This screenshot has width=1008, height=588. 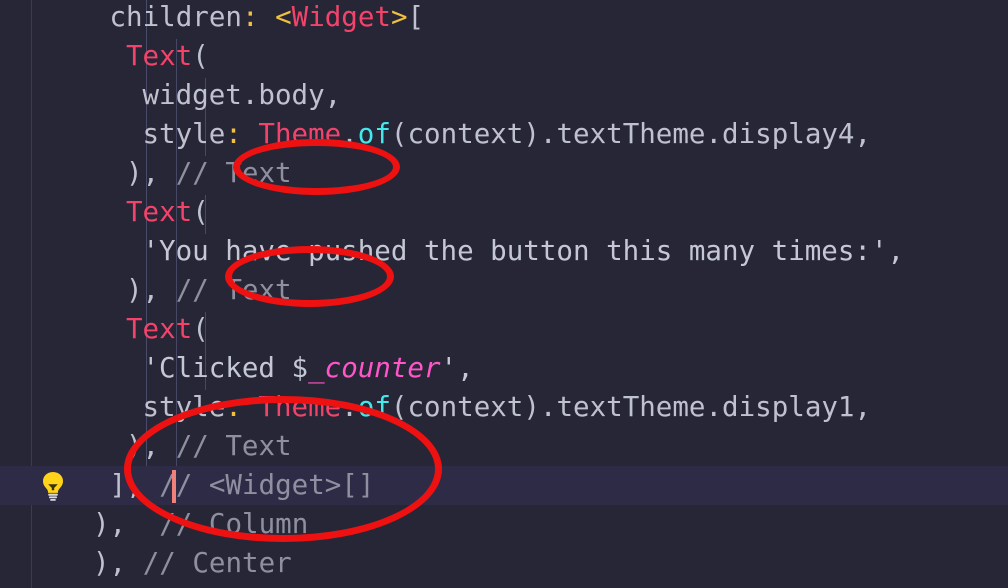 I want to click on code-token: // Center, so click(x=217, y=563).